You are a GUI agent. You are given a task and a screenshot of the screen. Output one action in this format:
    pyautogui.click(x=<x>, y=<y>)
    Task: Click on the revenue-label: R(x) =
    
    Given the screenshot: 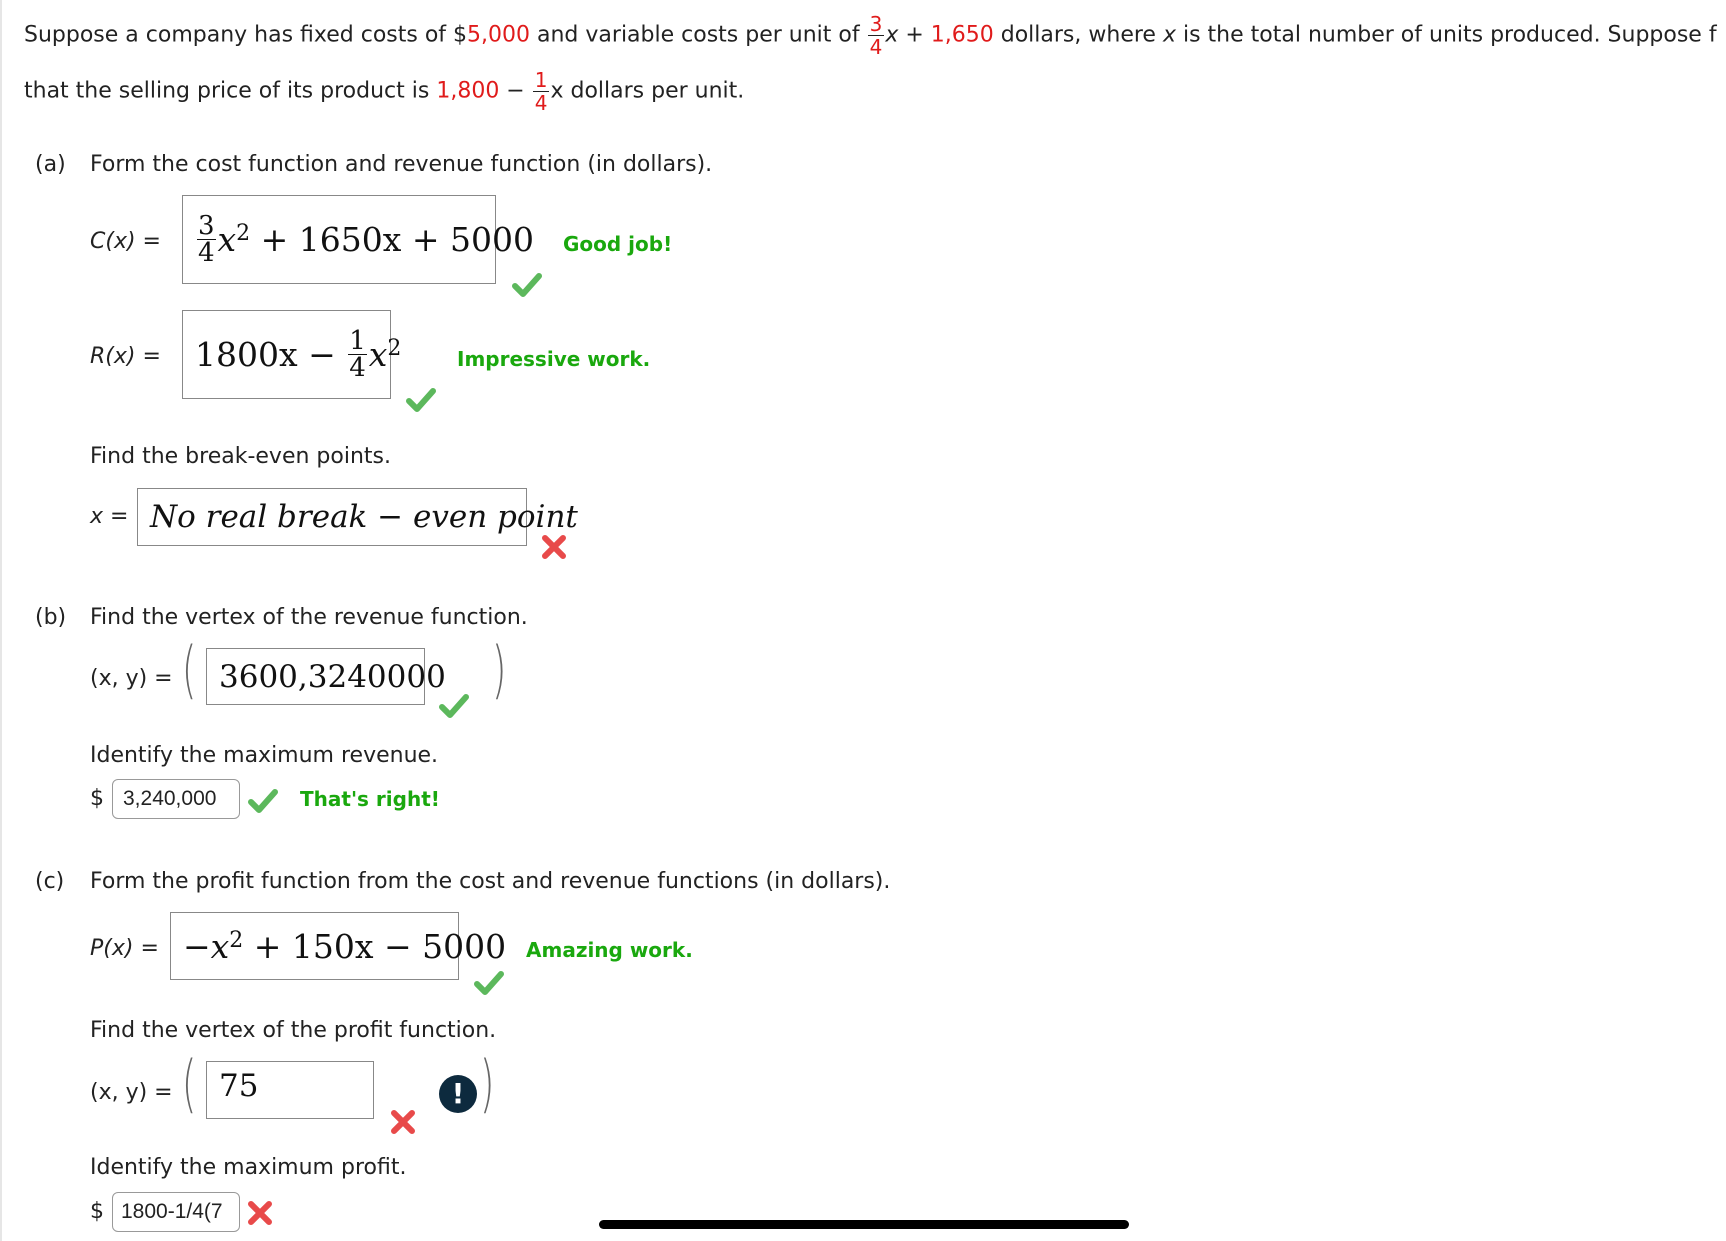 What is the action you would take?
    pyautogui.click(x=125, y=356)
    